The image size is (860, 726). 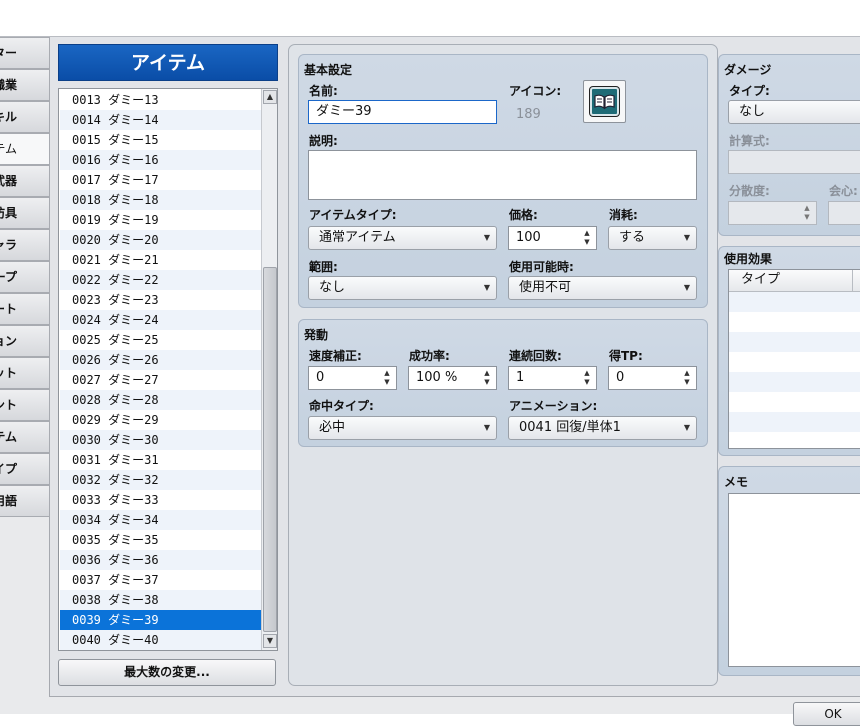 What do you see at coordinates (161, 520) in the screenshot?
I see `list-item: 0034 ダミー34` at bounding box center [161, 520].